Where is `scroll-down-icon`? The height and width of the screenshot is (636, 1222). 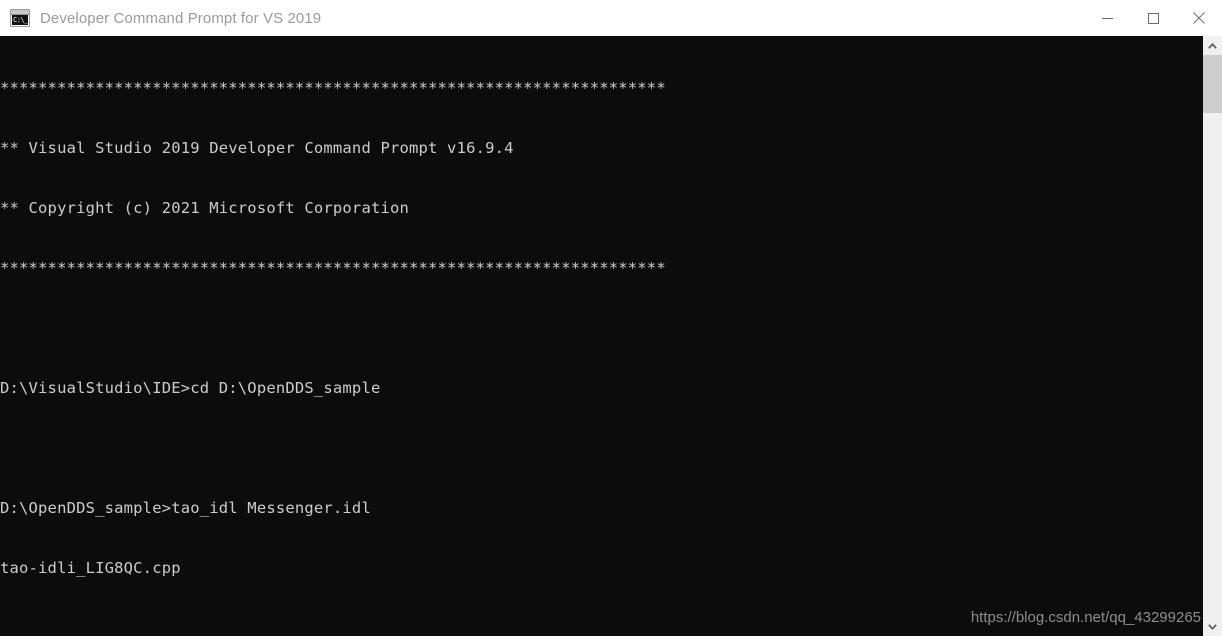
scroll-down-icon is located at coordinates (1212, 626).